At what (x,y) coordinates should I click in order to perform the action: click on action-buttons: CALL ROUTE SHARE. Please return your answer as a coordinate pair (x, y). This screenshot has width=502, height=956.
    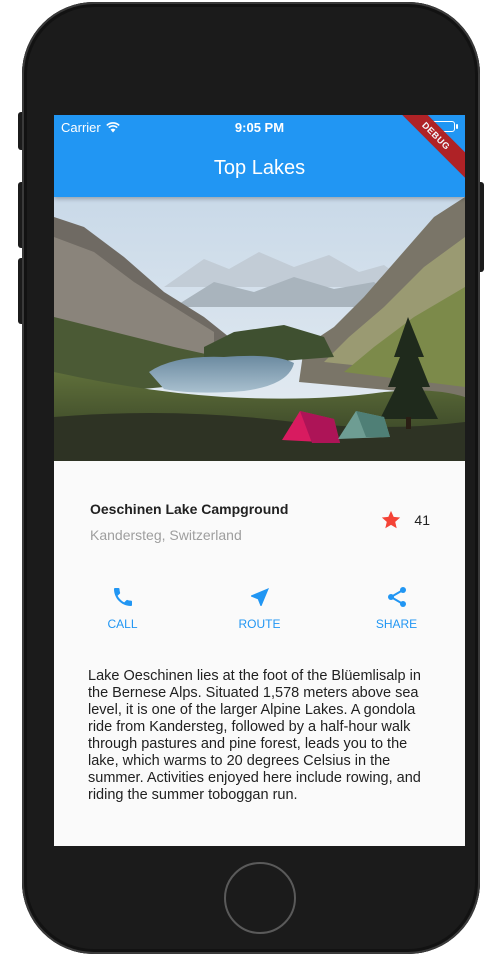
    Looking at the image, I should click on (259, 615).